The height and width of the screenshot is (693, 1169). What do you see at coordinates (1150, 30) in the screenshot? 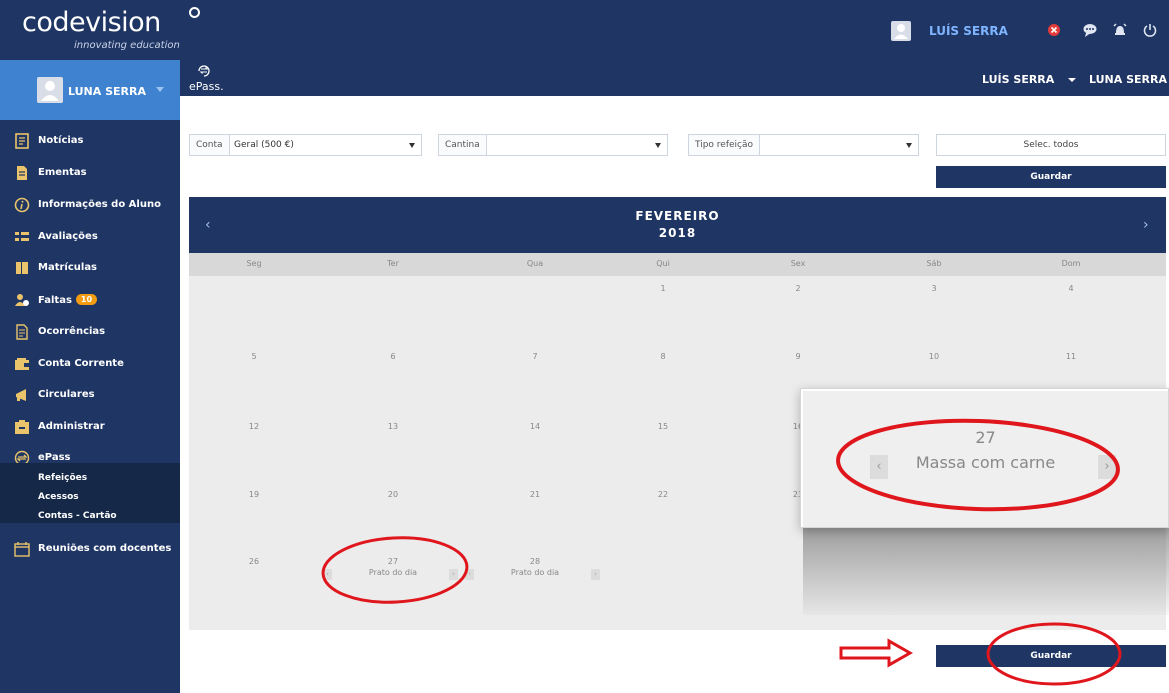
I see `power-icon` at bounding box center [1150, 30].